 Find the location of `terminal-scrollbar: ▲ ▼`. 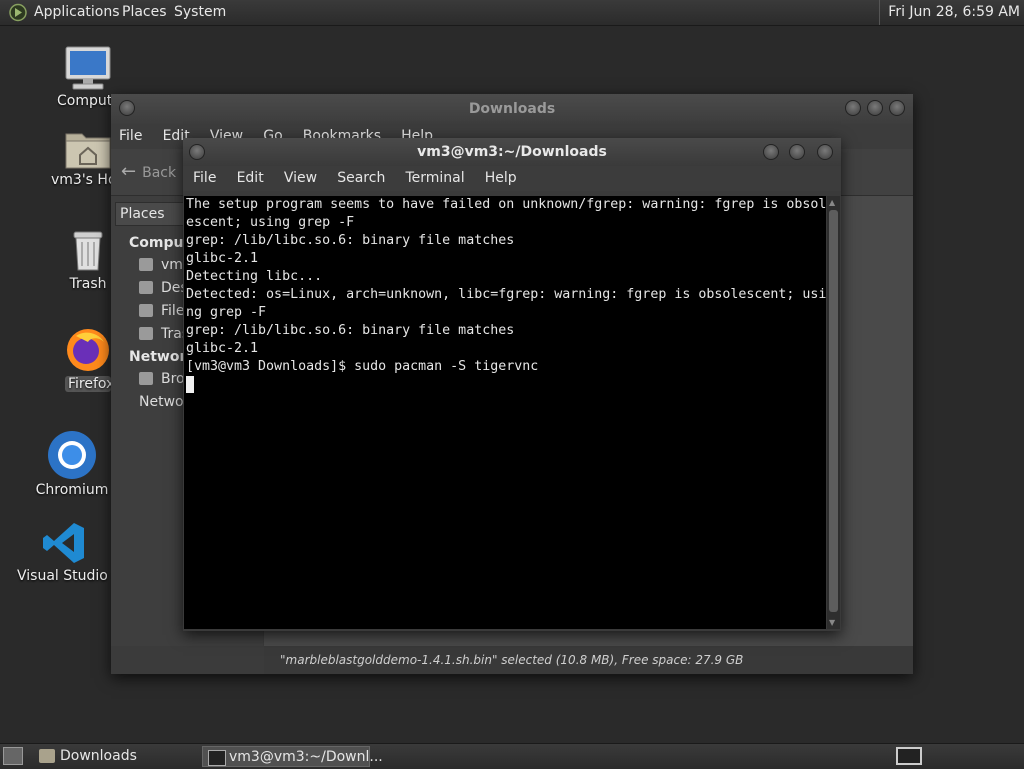

terminal-scrollbar: ▲ ▼ is located at coordinates (833, 412).